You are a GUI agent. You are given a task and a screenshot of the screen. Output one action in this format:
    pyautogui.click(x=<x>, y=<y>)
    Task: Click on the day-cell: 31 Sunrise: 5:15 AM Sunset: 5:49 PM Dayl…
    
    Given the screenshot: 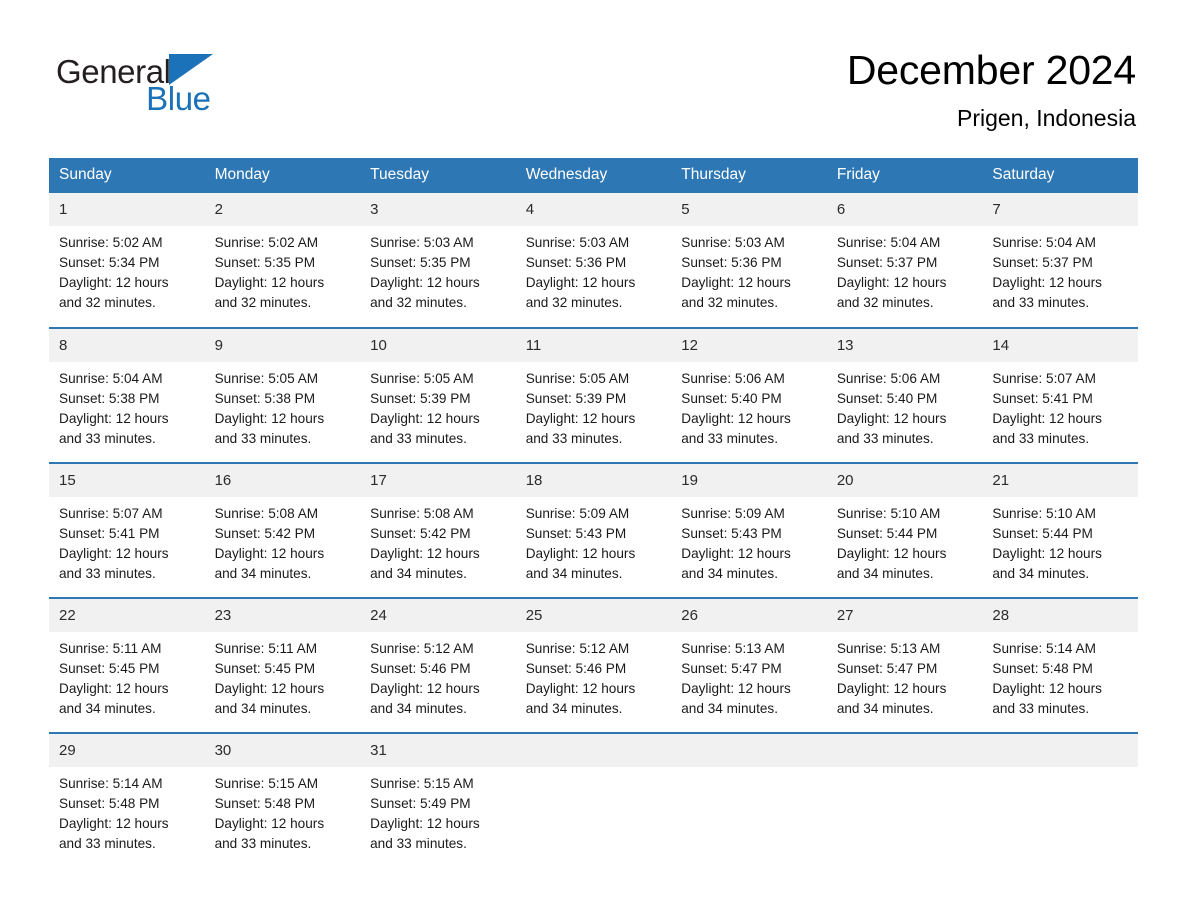 What is the action you would take?
    pyautogui.click(x=438, y=800)
    